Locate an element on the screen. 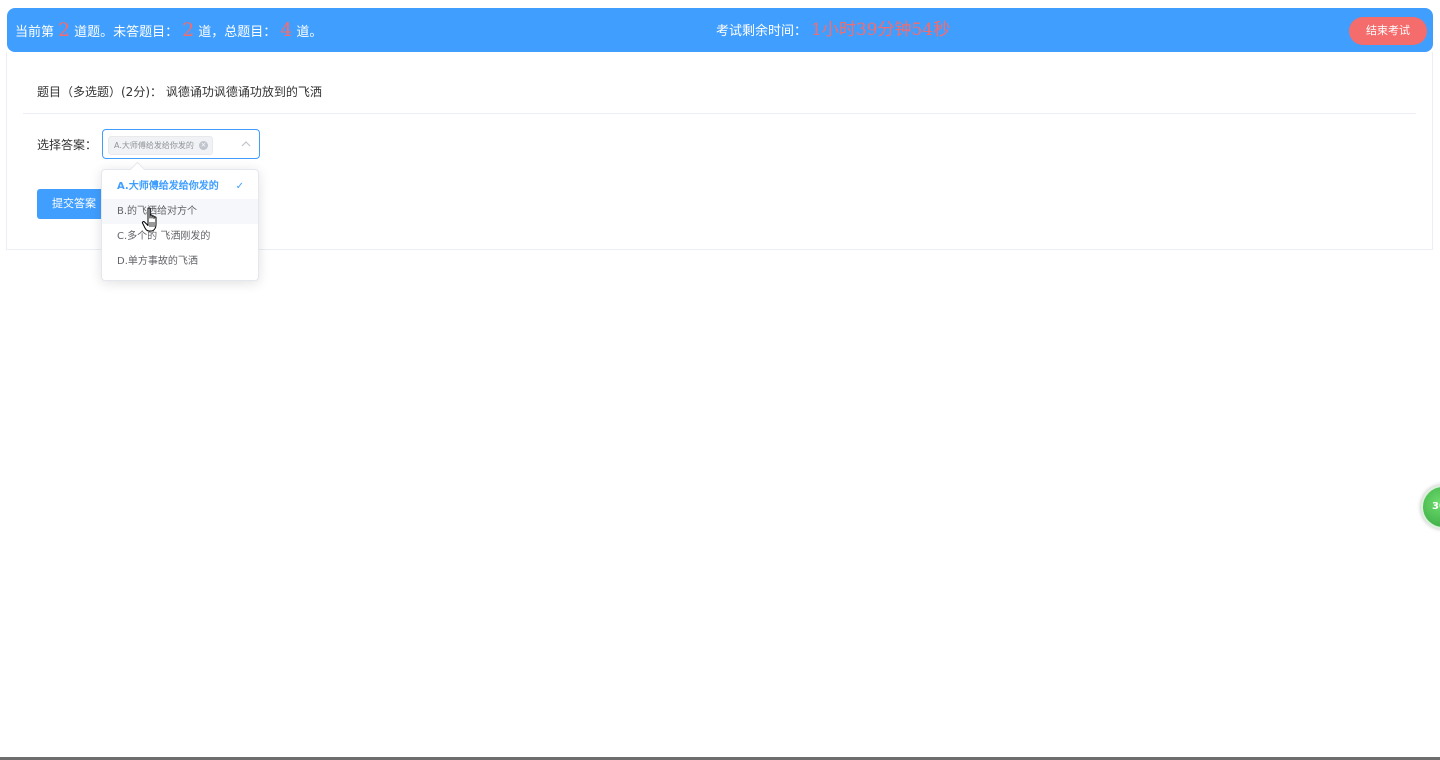 This screenshot has width=1440, height=760. tag-close-icon: × is located at coordinates (203, 145).